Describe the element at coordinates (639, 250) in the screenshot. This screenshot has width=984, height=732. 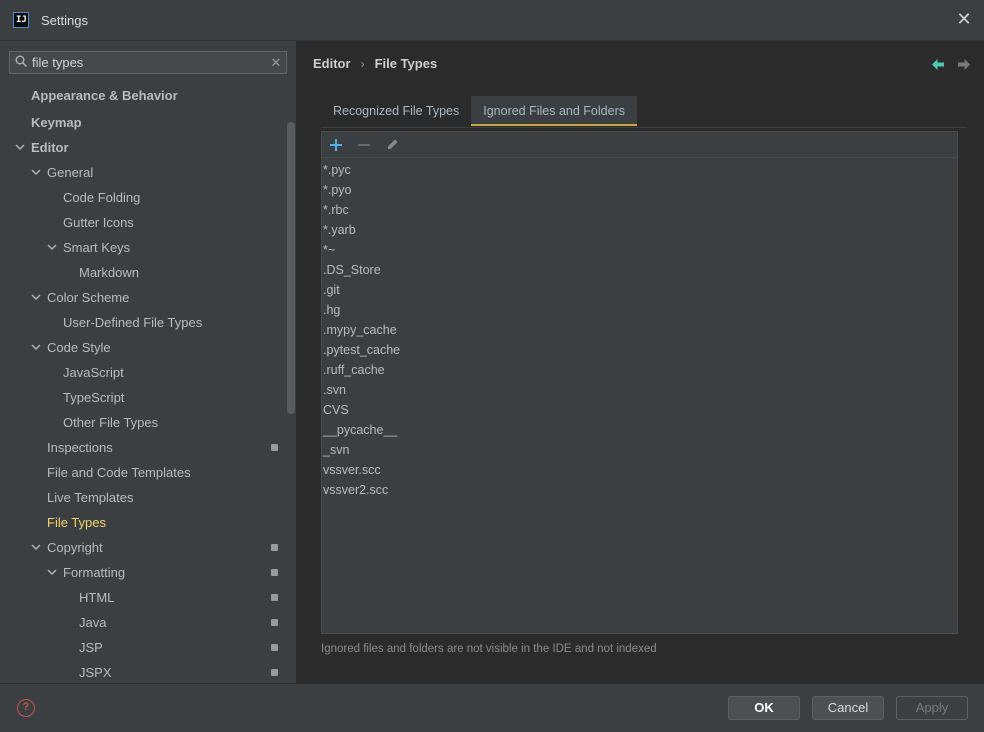
I see `list-item: *~` at that location.